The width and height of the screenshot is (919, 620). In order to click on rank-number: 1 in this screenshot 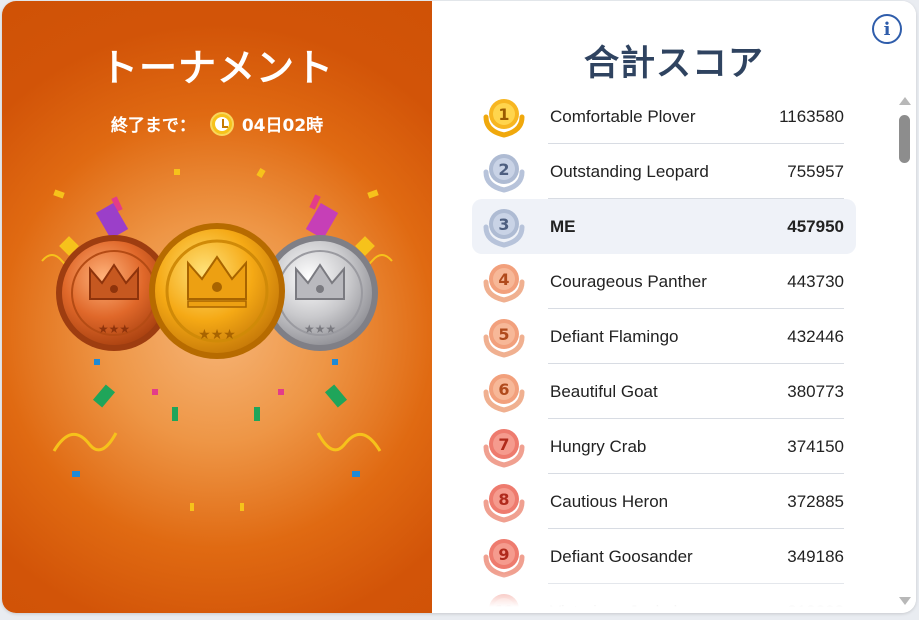, I will do `click(503, 114)`.